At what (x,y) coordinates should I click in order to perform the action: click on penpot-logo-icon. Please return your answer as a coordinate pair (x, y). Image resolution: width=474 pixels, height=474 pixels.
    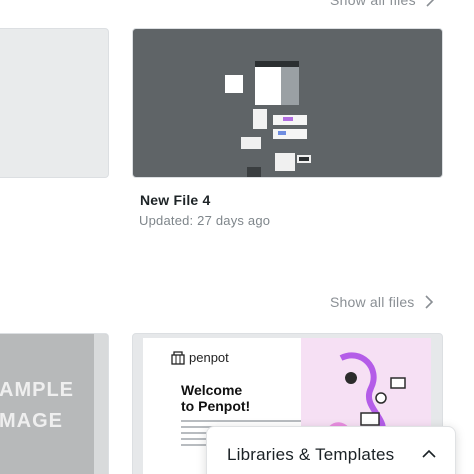
    Looking at the image, I should click on (178, 357).